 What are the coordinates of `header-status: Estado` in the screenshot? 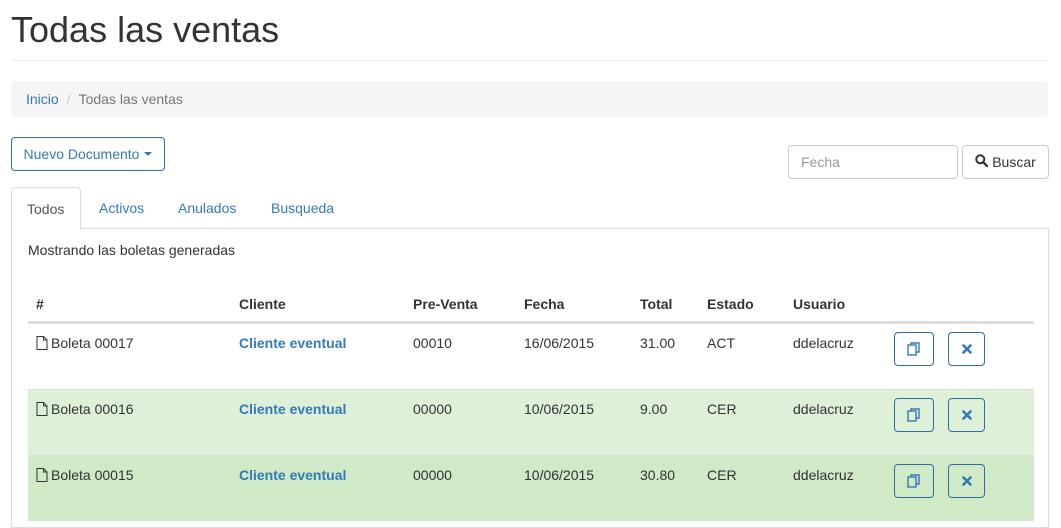 It's located at (730, 304).